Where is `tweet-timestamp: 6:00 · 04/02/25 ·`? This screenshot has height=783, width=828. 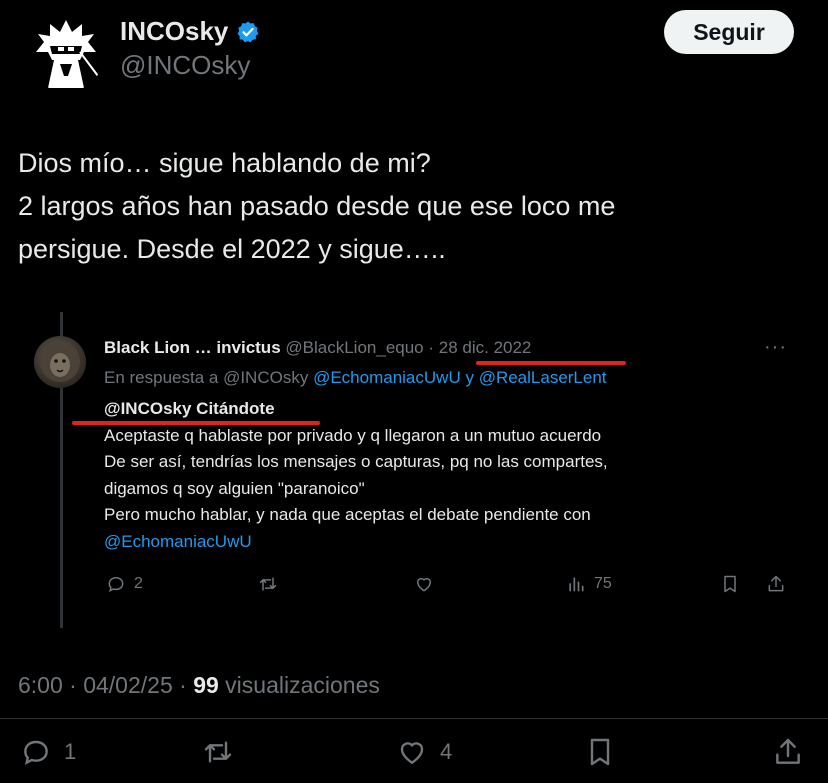
tweet-timestamp: 6:00 · 04/02/25 · is located at coordinates (102, 685).